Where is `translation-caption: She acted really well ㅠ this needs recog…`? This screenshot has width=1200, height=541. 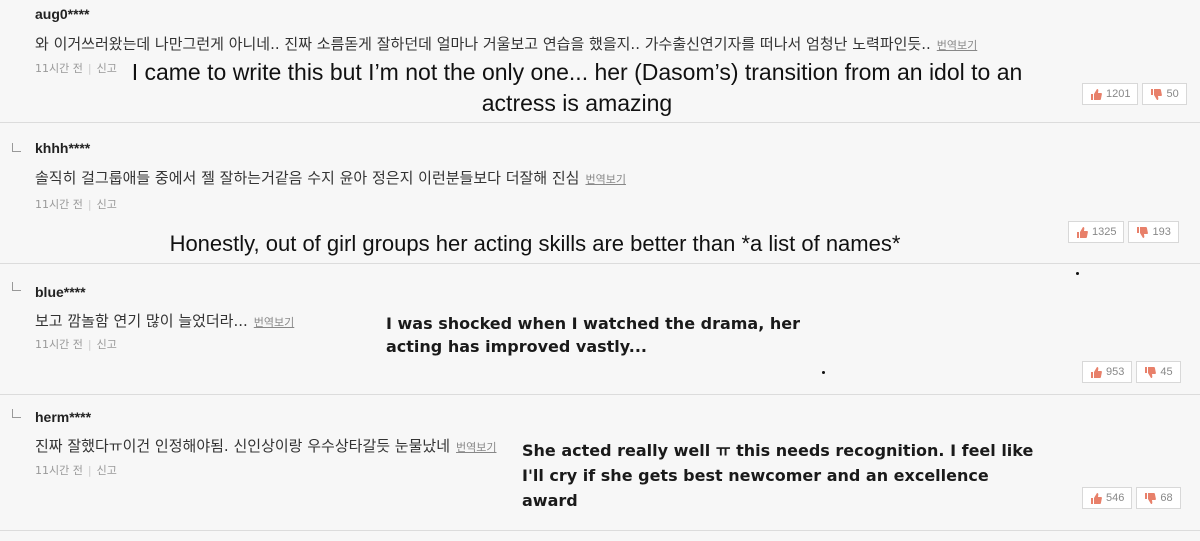 translation-caption: She acted really well ㅠ this needs recog… is located at coordinates (778, 475).